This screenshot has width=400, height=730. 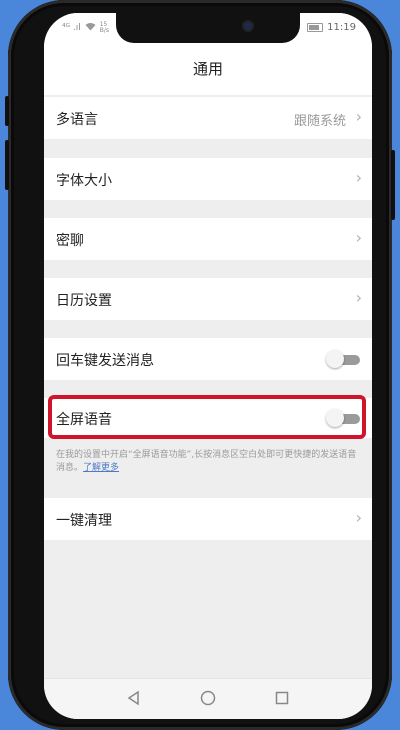 I want to click on setting-one-key-clear-label: 一键清理, so click(x=84, y=521).